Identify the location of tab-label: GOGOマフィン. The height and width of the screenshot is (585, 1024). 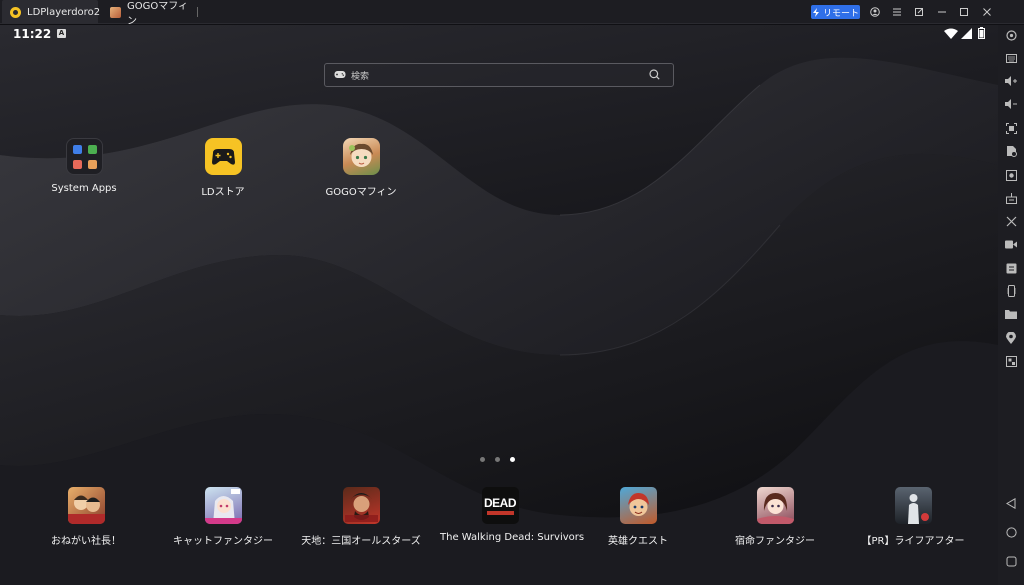
(158, 14).